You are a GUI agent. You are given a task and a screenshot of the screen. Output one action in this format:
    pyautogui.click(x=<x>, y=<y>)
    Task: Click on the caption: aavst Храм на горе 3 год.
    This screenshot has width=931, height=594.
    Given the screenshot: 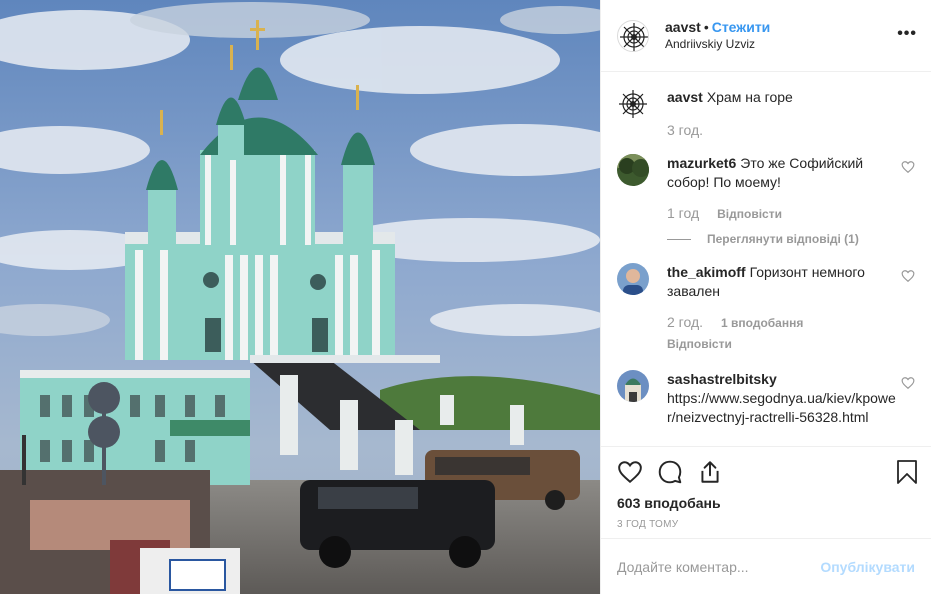 What is the action you would take?
    pyautogui.click(x=766, y=114)
    